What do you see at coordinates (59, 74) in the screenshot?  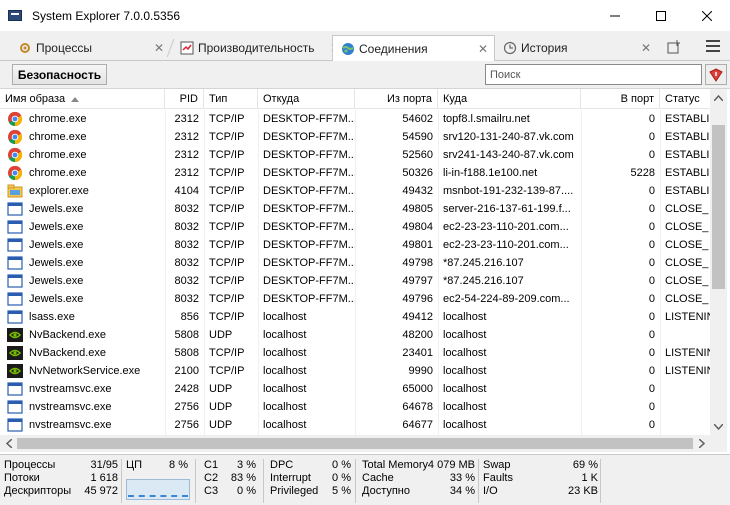 I see `security-button: Безопасность` at bounding box center [59, 74].